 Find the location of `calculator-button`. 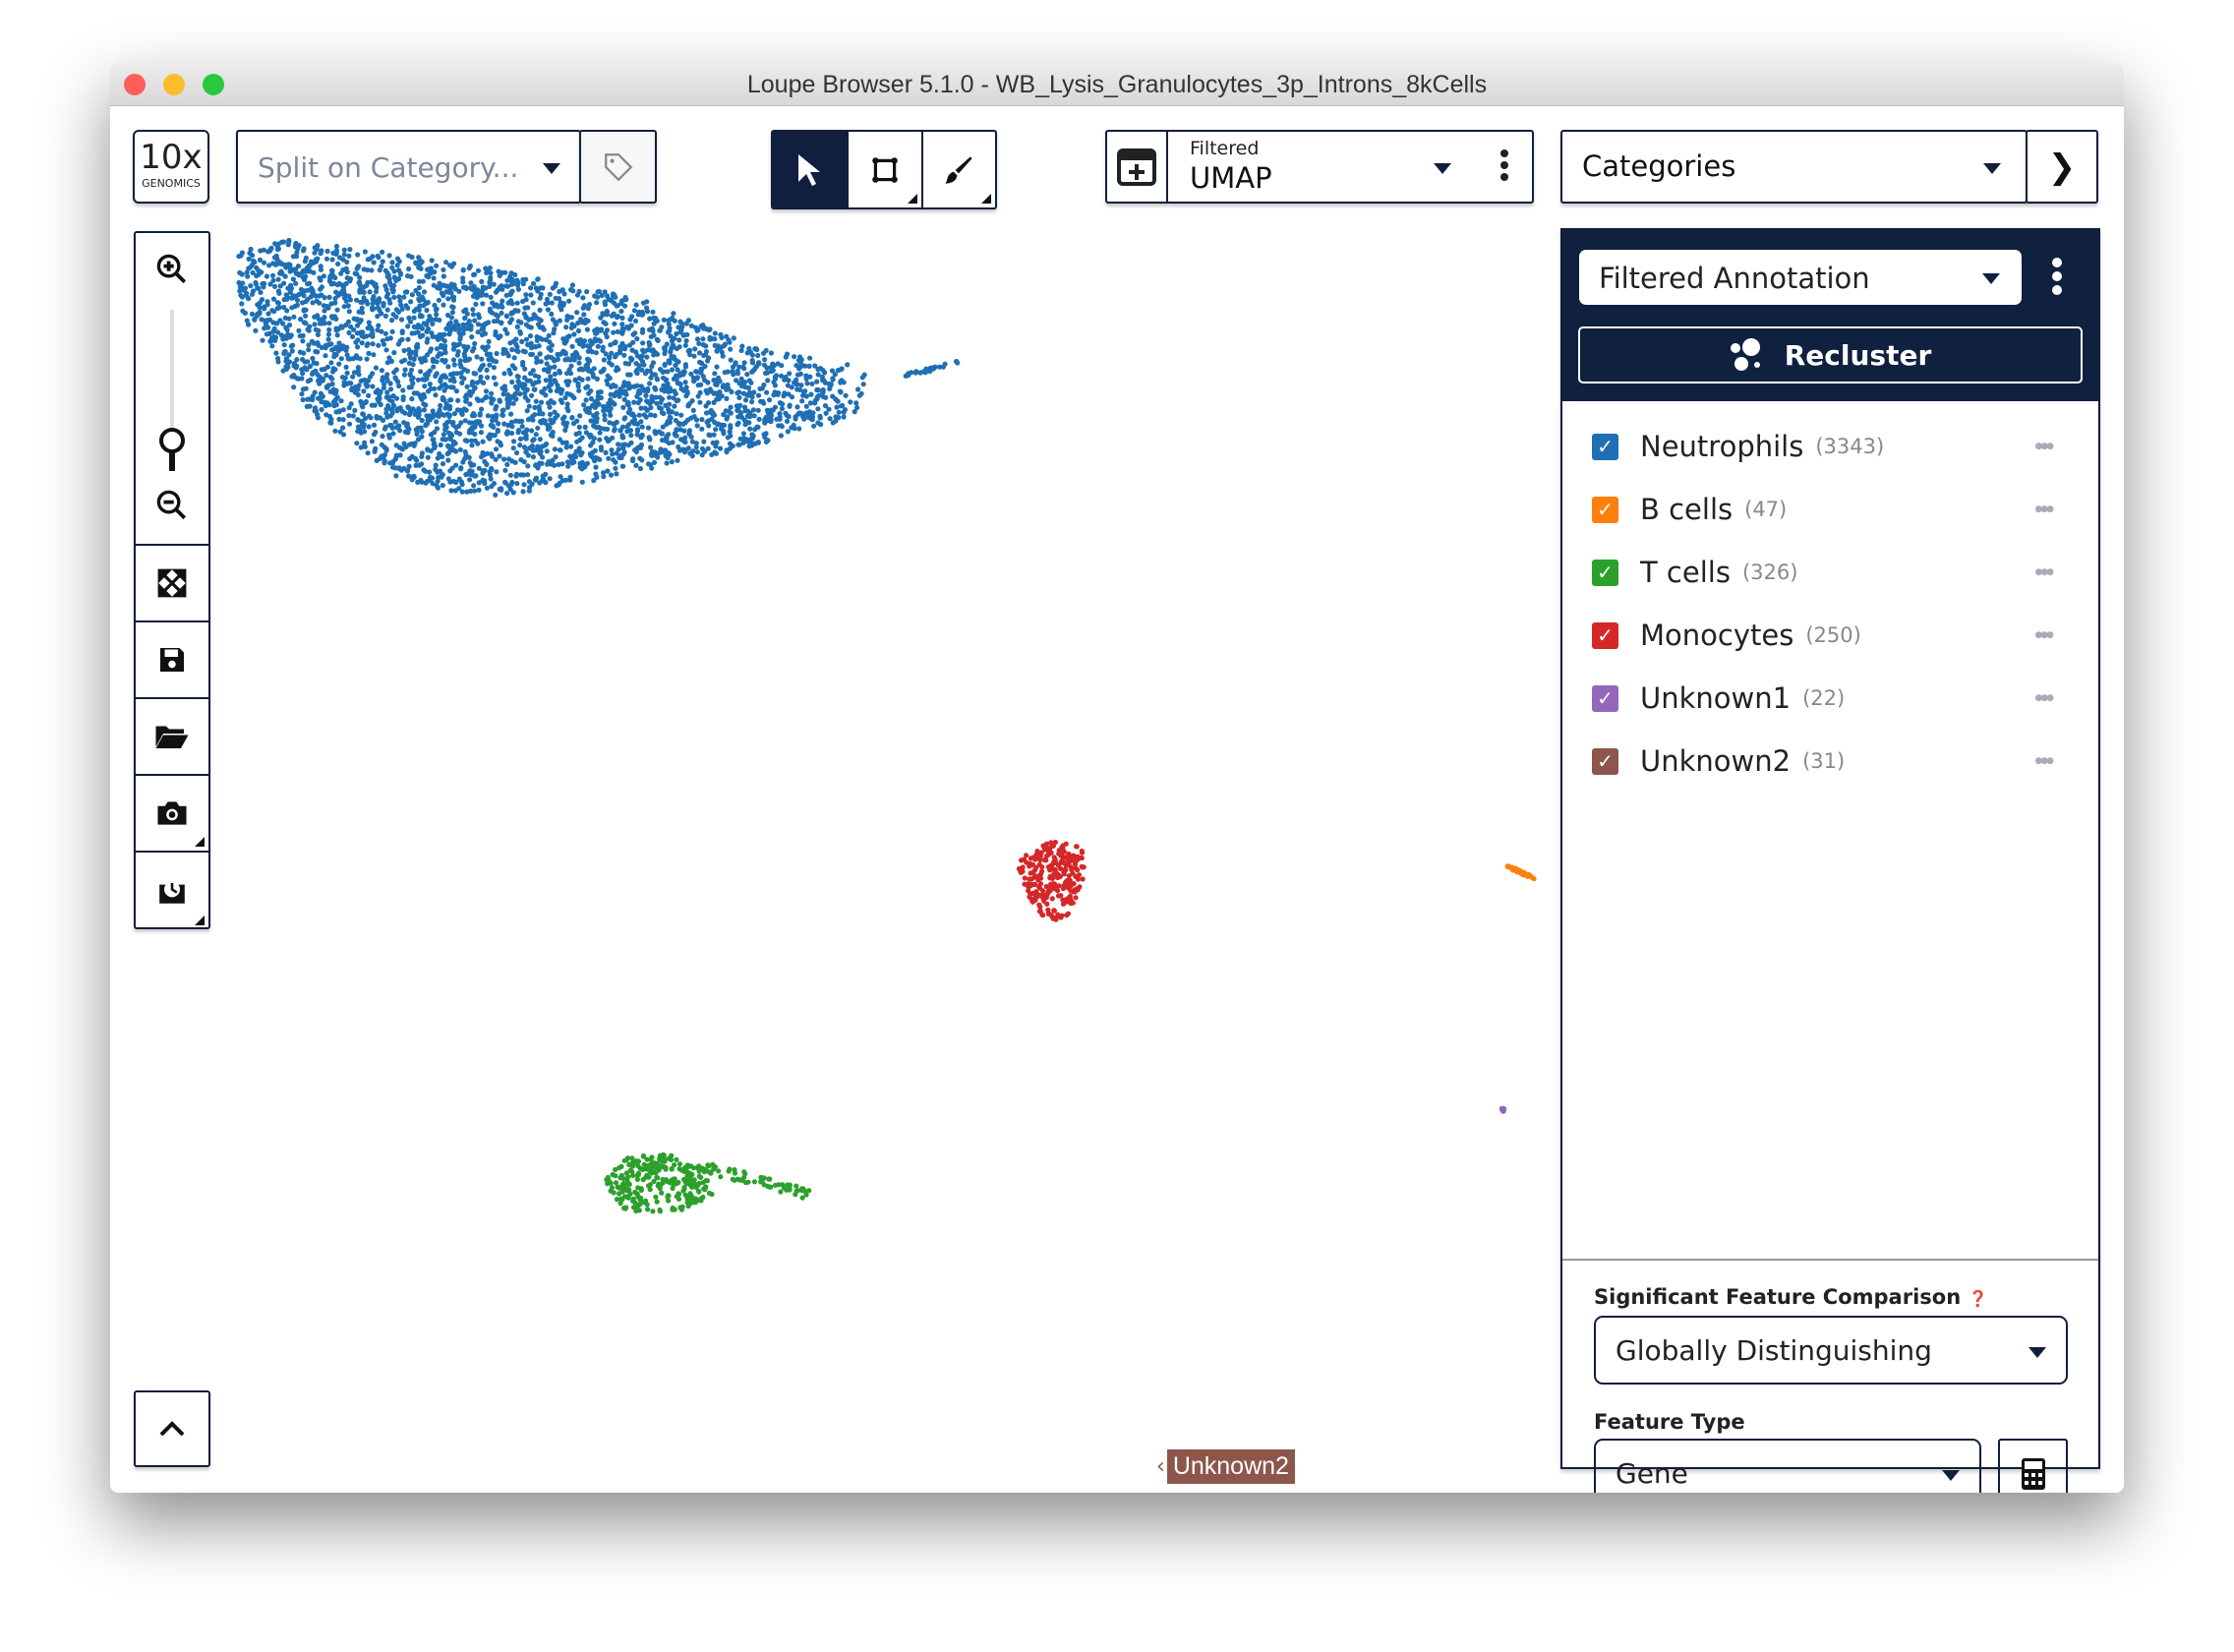

calculator-button is located at coordinates (2033, 1466).